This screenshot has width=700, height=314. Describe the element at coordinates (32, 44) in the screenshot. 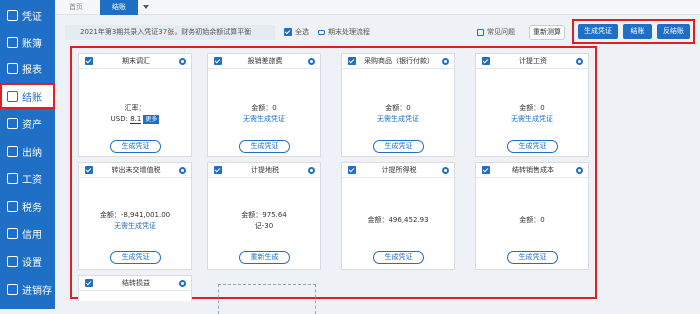

I see `sidebar-item-label: 账簿` at that location.